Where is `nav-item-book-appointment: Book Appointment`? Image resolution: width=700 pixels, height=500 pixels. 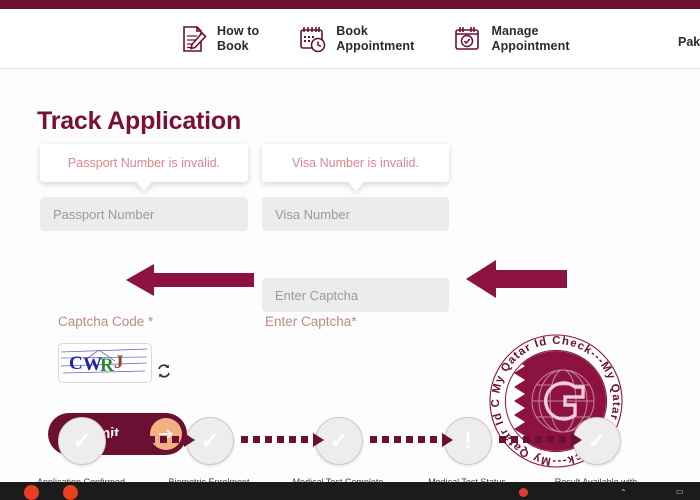 nav-item-book-appointment: Book Appointment is located at coordinates (355, 39).